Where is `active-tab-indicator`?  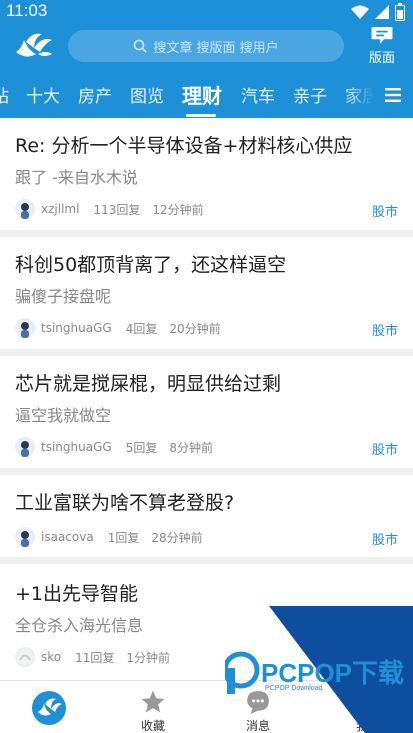 active-tab-indicator is located at coordinates (201, 115).